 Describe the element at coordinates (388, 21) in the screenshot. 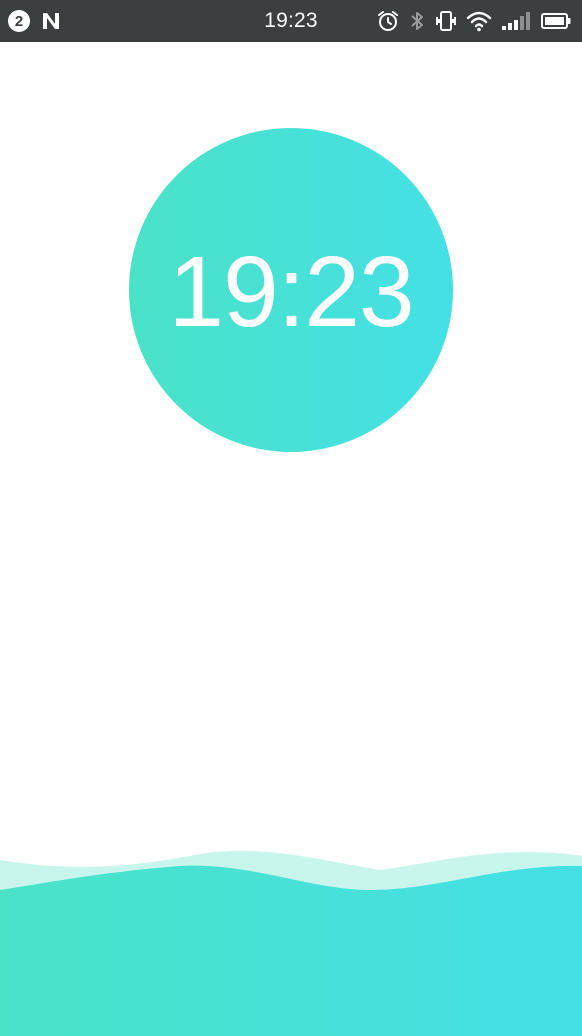

I see `alarm-icon` at that location.